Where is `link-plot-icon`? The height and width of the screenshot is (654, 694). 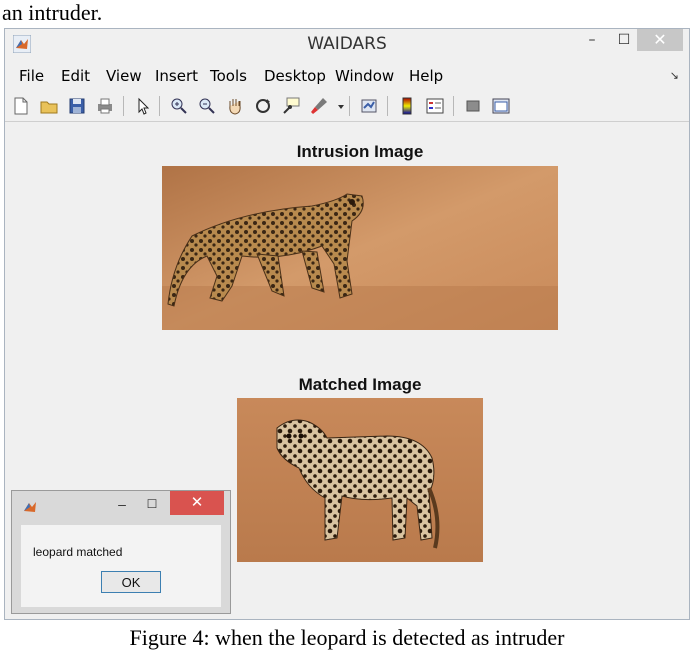
link-plot-icon is located at coordinates (369, 106).